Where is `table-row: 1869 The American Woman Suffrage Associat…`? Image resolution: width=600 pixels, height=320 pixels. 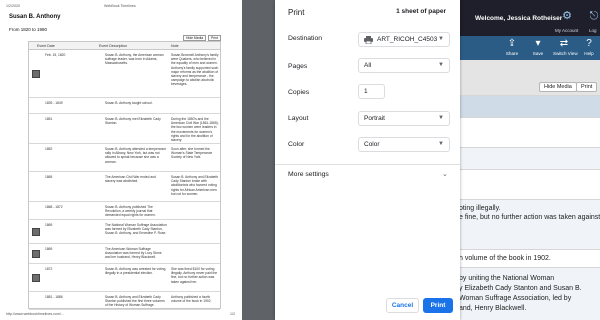 table-row: 1869 The American Woman Suffrage Associat… is located at coordinates (124, 254).